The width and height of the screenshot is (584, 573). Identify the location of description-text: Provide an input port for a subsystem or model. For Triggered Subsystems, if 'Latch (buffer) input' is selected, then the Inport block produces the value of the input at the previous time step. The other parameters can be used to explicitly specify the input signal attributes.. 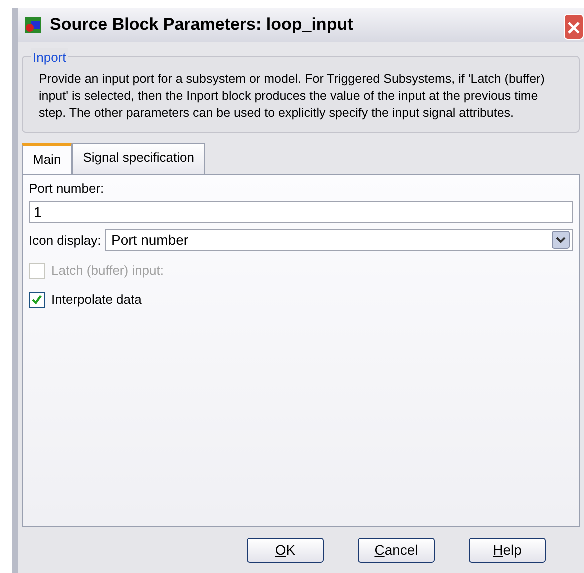
(292, 96).